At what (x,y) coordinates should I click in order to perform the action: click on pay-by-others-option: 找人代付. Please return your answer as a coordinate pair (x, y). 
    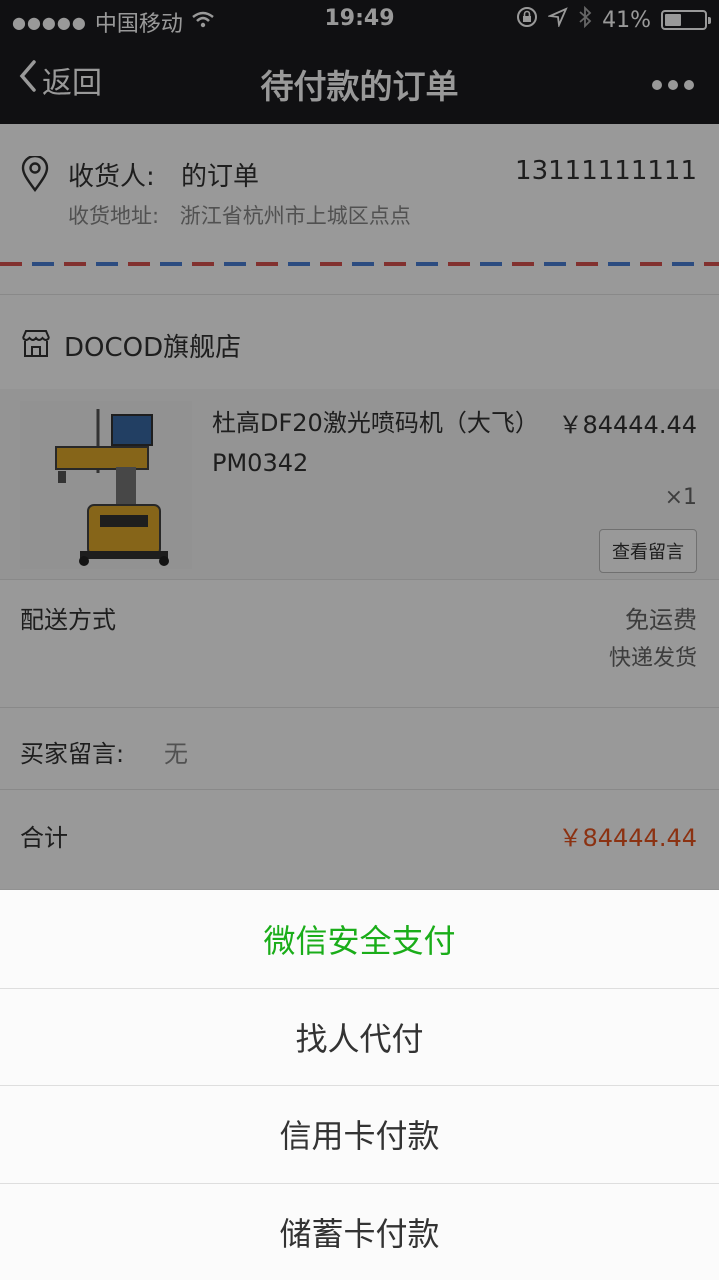
    Looking at the image, I should click on (359, 1036).